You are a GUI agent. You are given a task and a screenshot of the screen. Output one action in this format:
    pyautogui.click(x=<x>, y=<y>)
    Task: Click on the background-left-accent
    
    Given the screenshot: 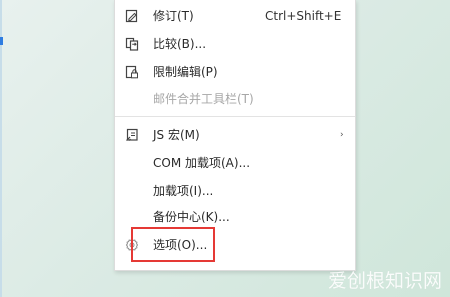 What is the action you would take?
    pyautogui.click(x=1, y=41)
    